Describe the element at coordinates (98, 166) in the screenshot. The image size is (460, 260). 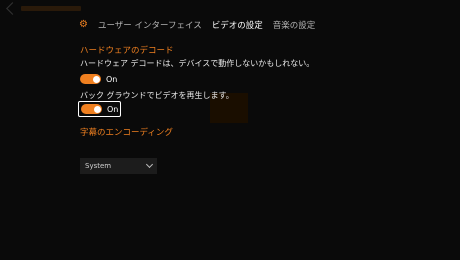
I see `subtitle-encoding-value: System` at that location.